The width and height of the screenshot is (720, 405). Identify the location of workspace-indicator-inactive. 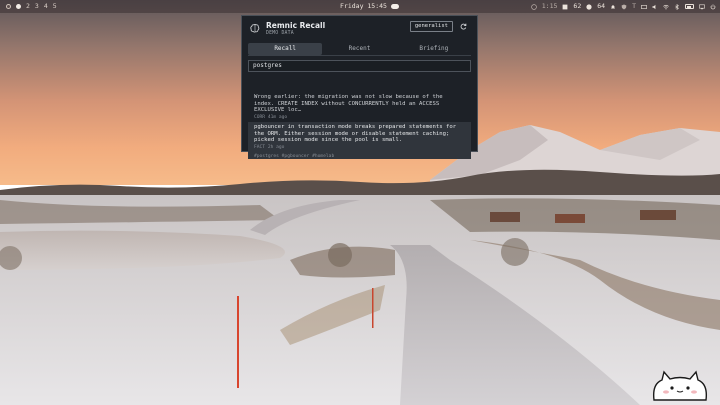
(8, 6).